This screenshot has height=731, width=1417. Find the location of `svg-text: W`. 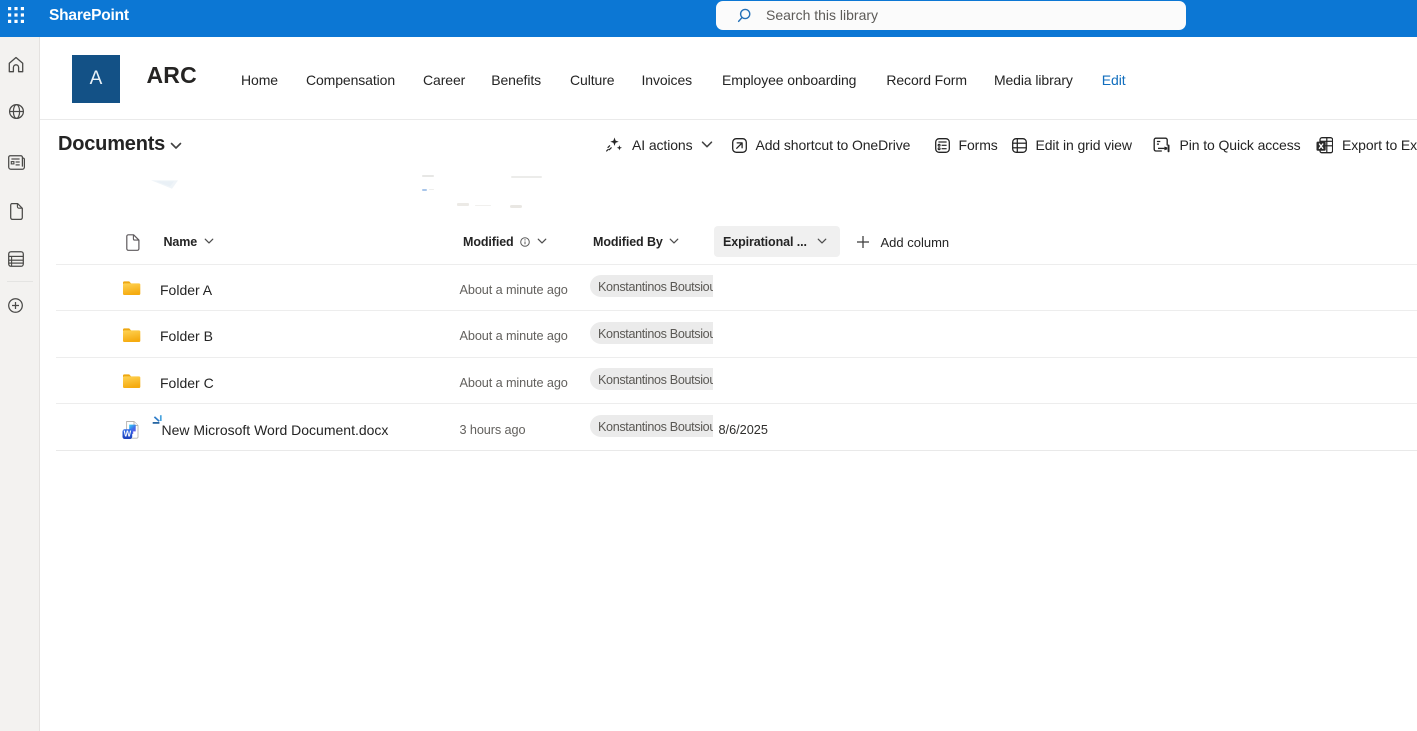

svg-text: W is located at coordinates (128, 433).